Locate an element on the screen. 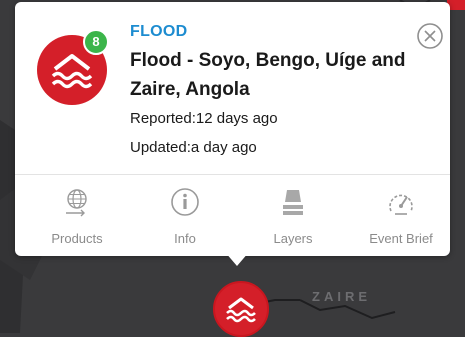 The height and width of the screenshot is (337, 465). layers-label: Layers is located at coordinates (293, 238).